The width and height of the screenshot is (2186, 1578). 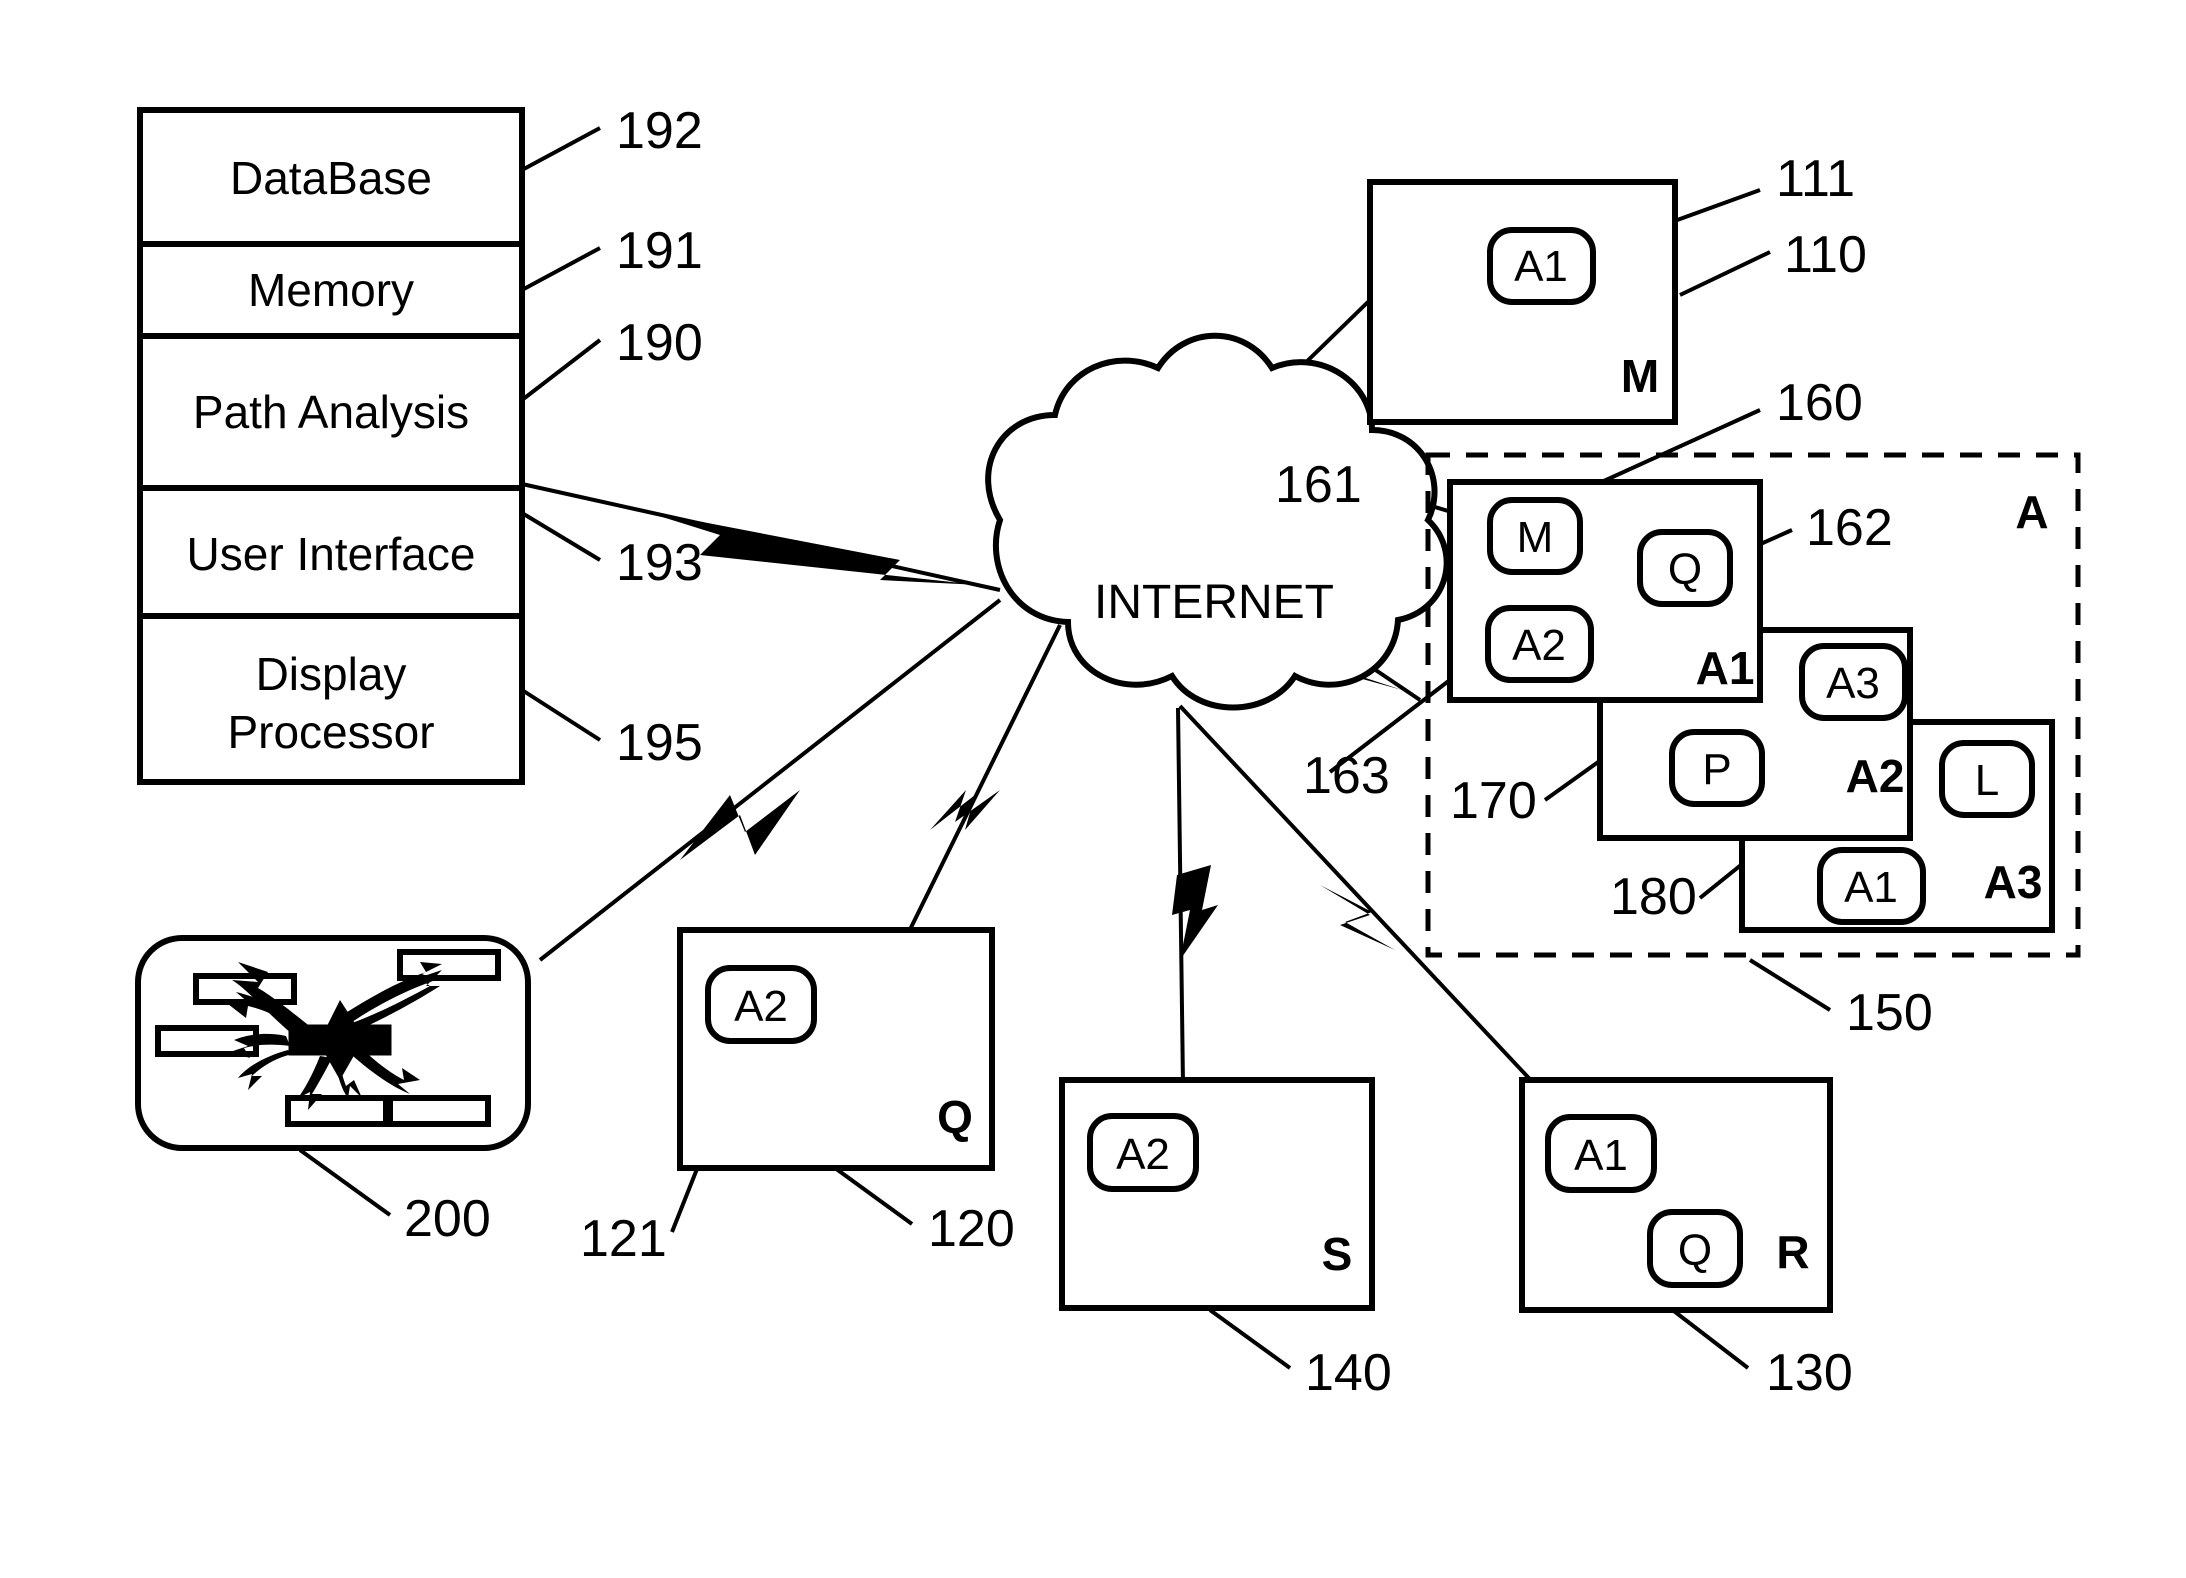 What do you see at coordinates (1346, 776) in the screenshot?
I see `ref-label-163: 163` at bounding box center [1346, 776].